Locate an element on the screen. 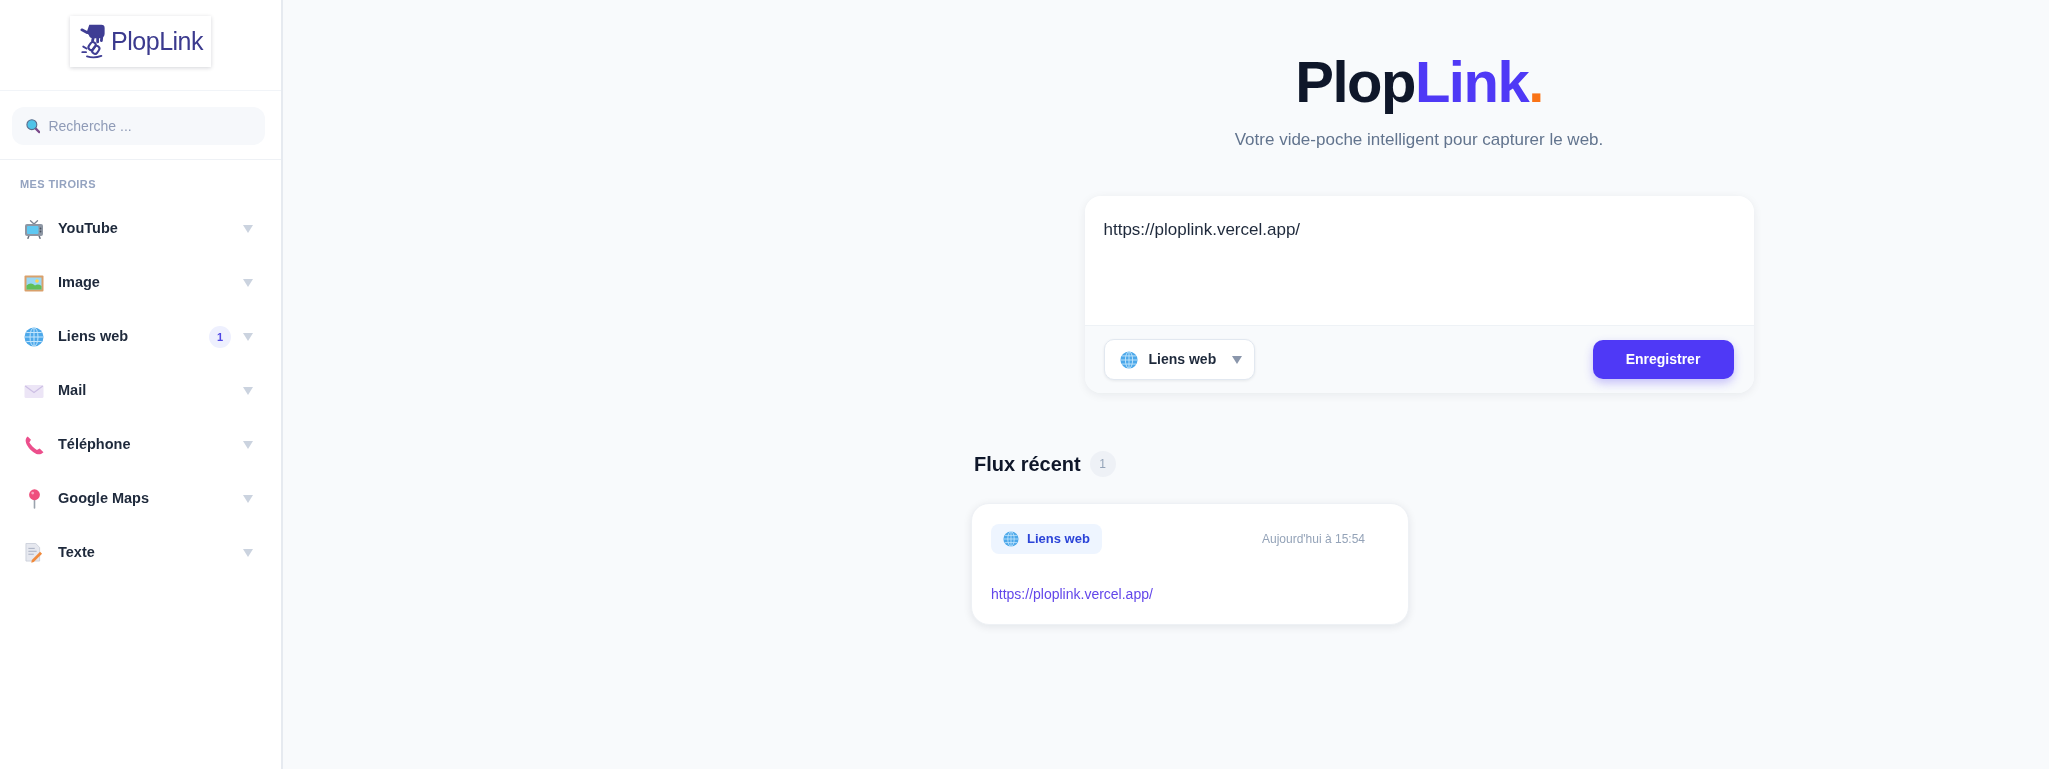  logo-card: PlopLink is located at coordinates (140, 41).